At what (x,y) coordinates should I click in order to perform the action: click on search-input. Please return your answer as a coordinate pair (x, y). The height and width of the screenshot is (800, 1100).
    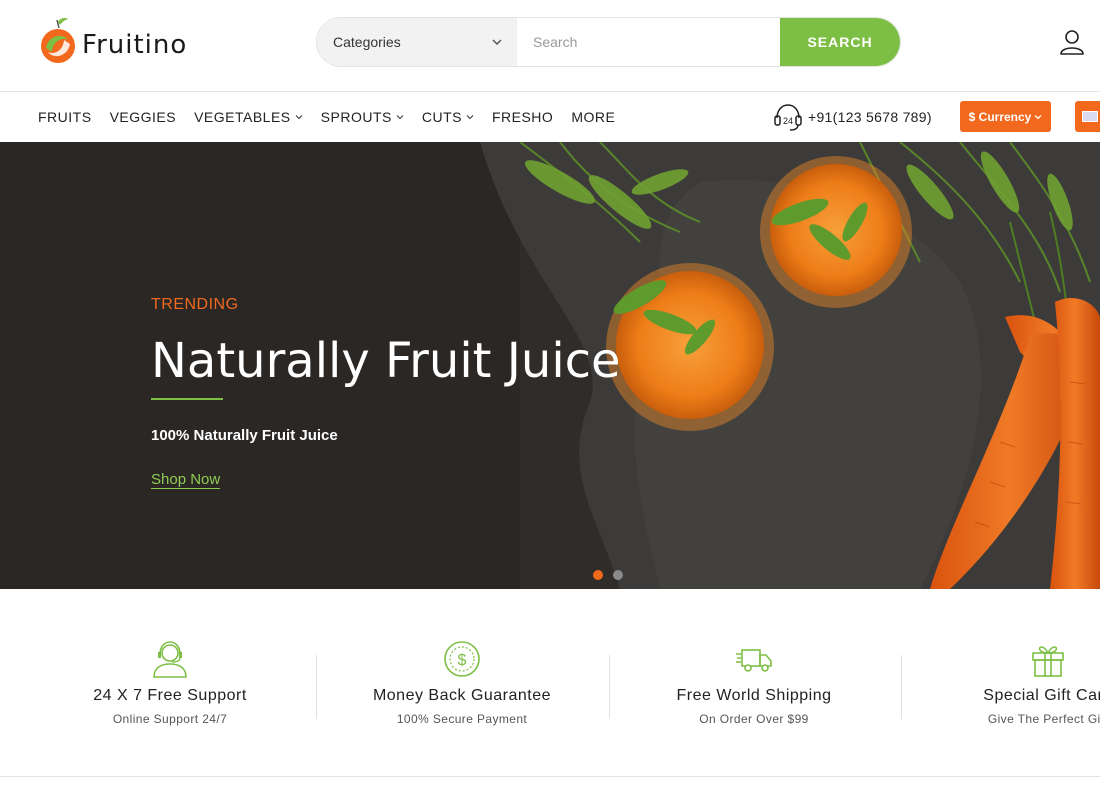
    Looking at the image, I should click on (648, 42).